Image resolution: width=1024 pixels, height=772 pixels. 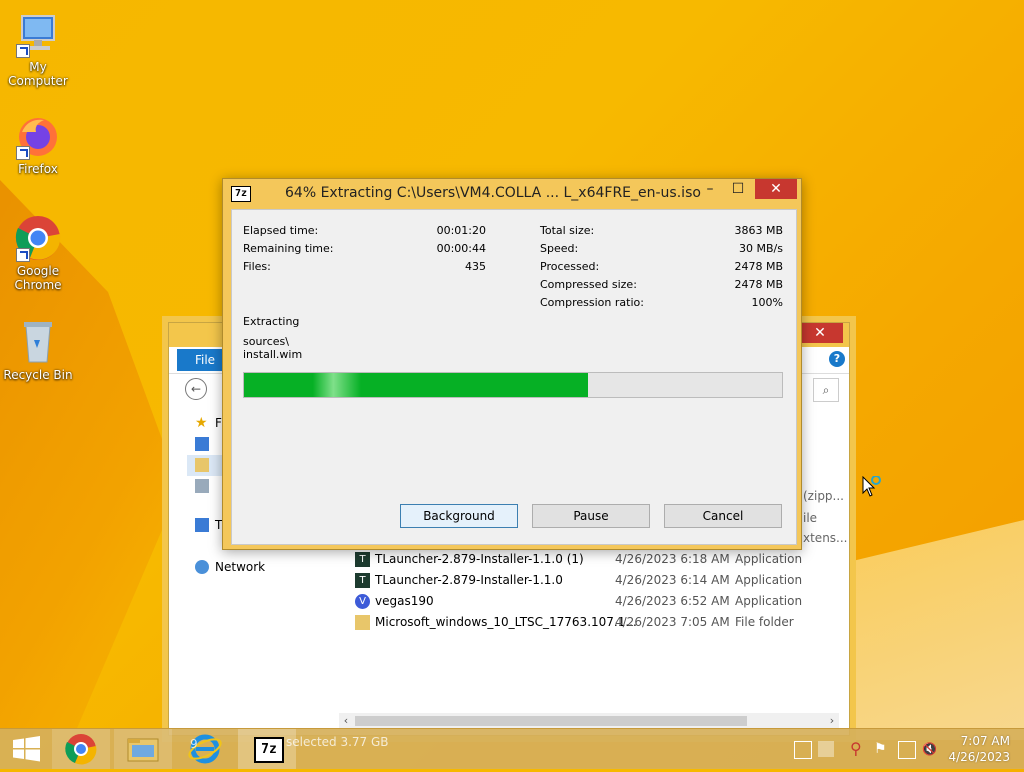 I want to click on desktop-icon-recycle-bin: Recycle Bin, so click(x=38, y=350).